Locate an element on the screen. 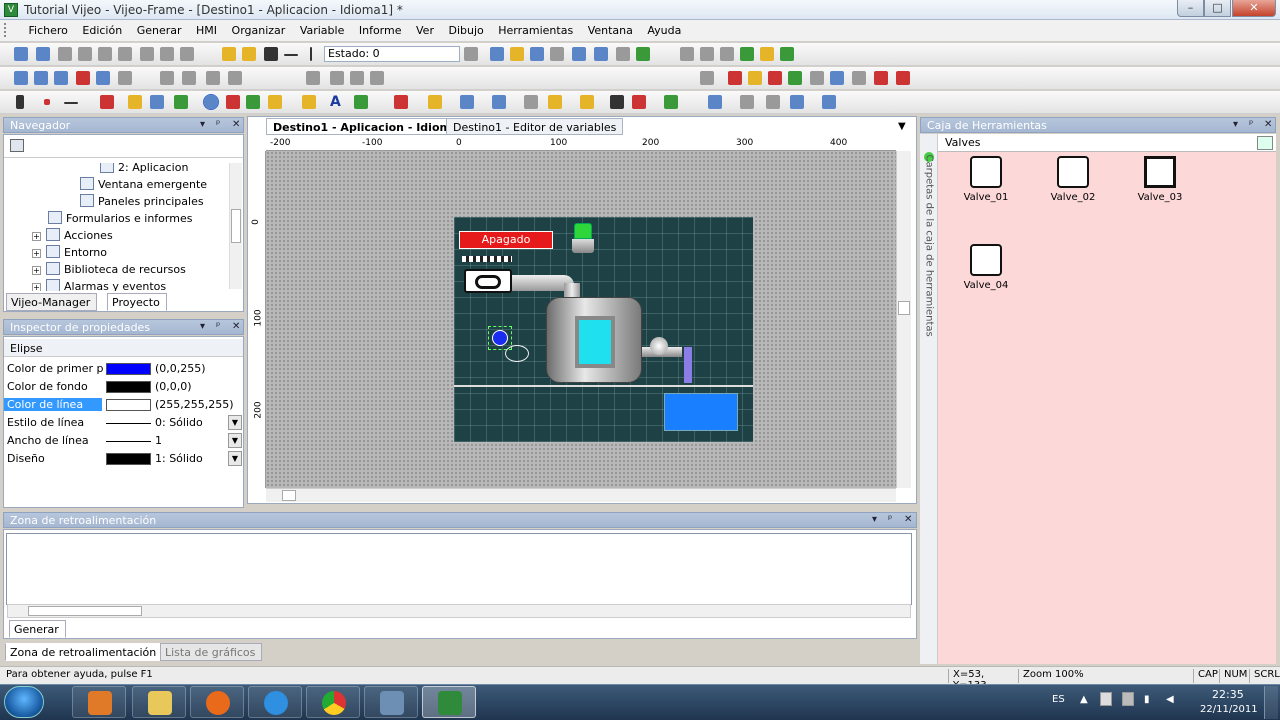  new-file-icon is located at coordinates (497, 54).